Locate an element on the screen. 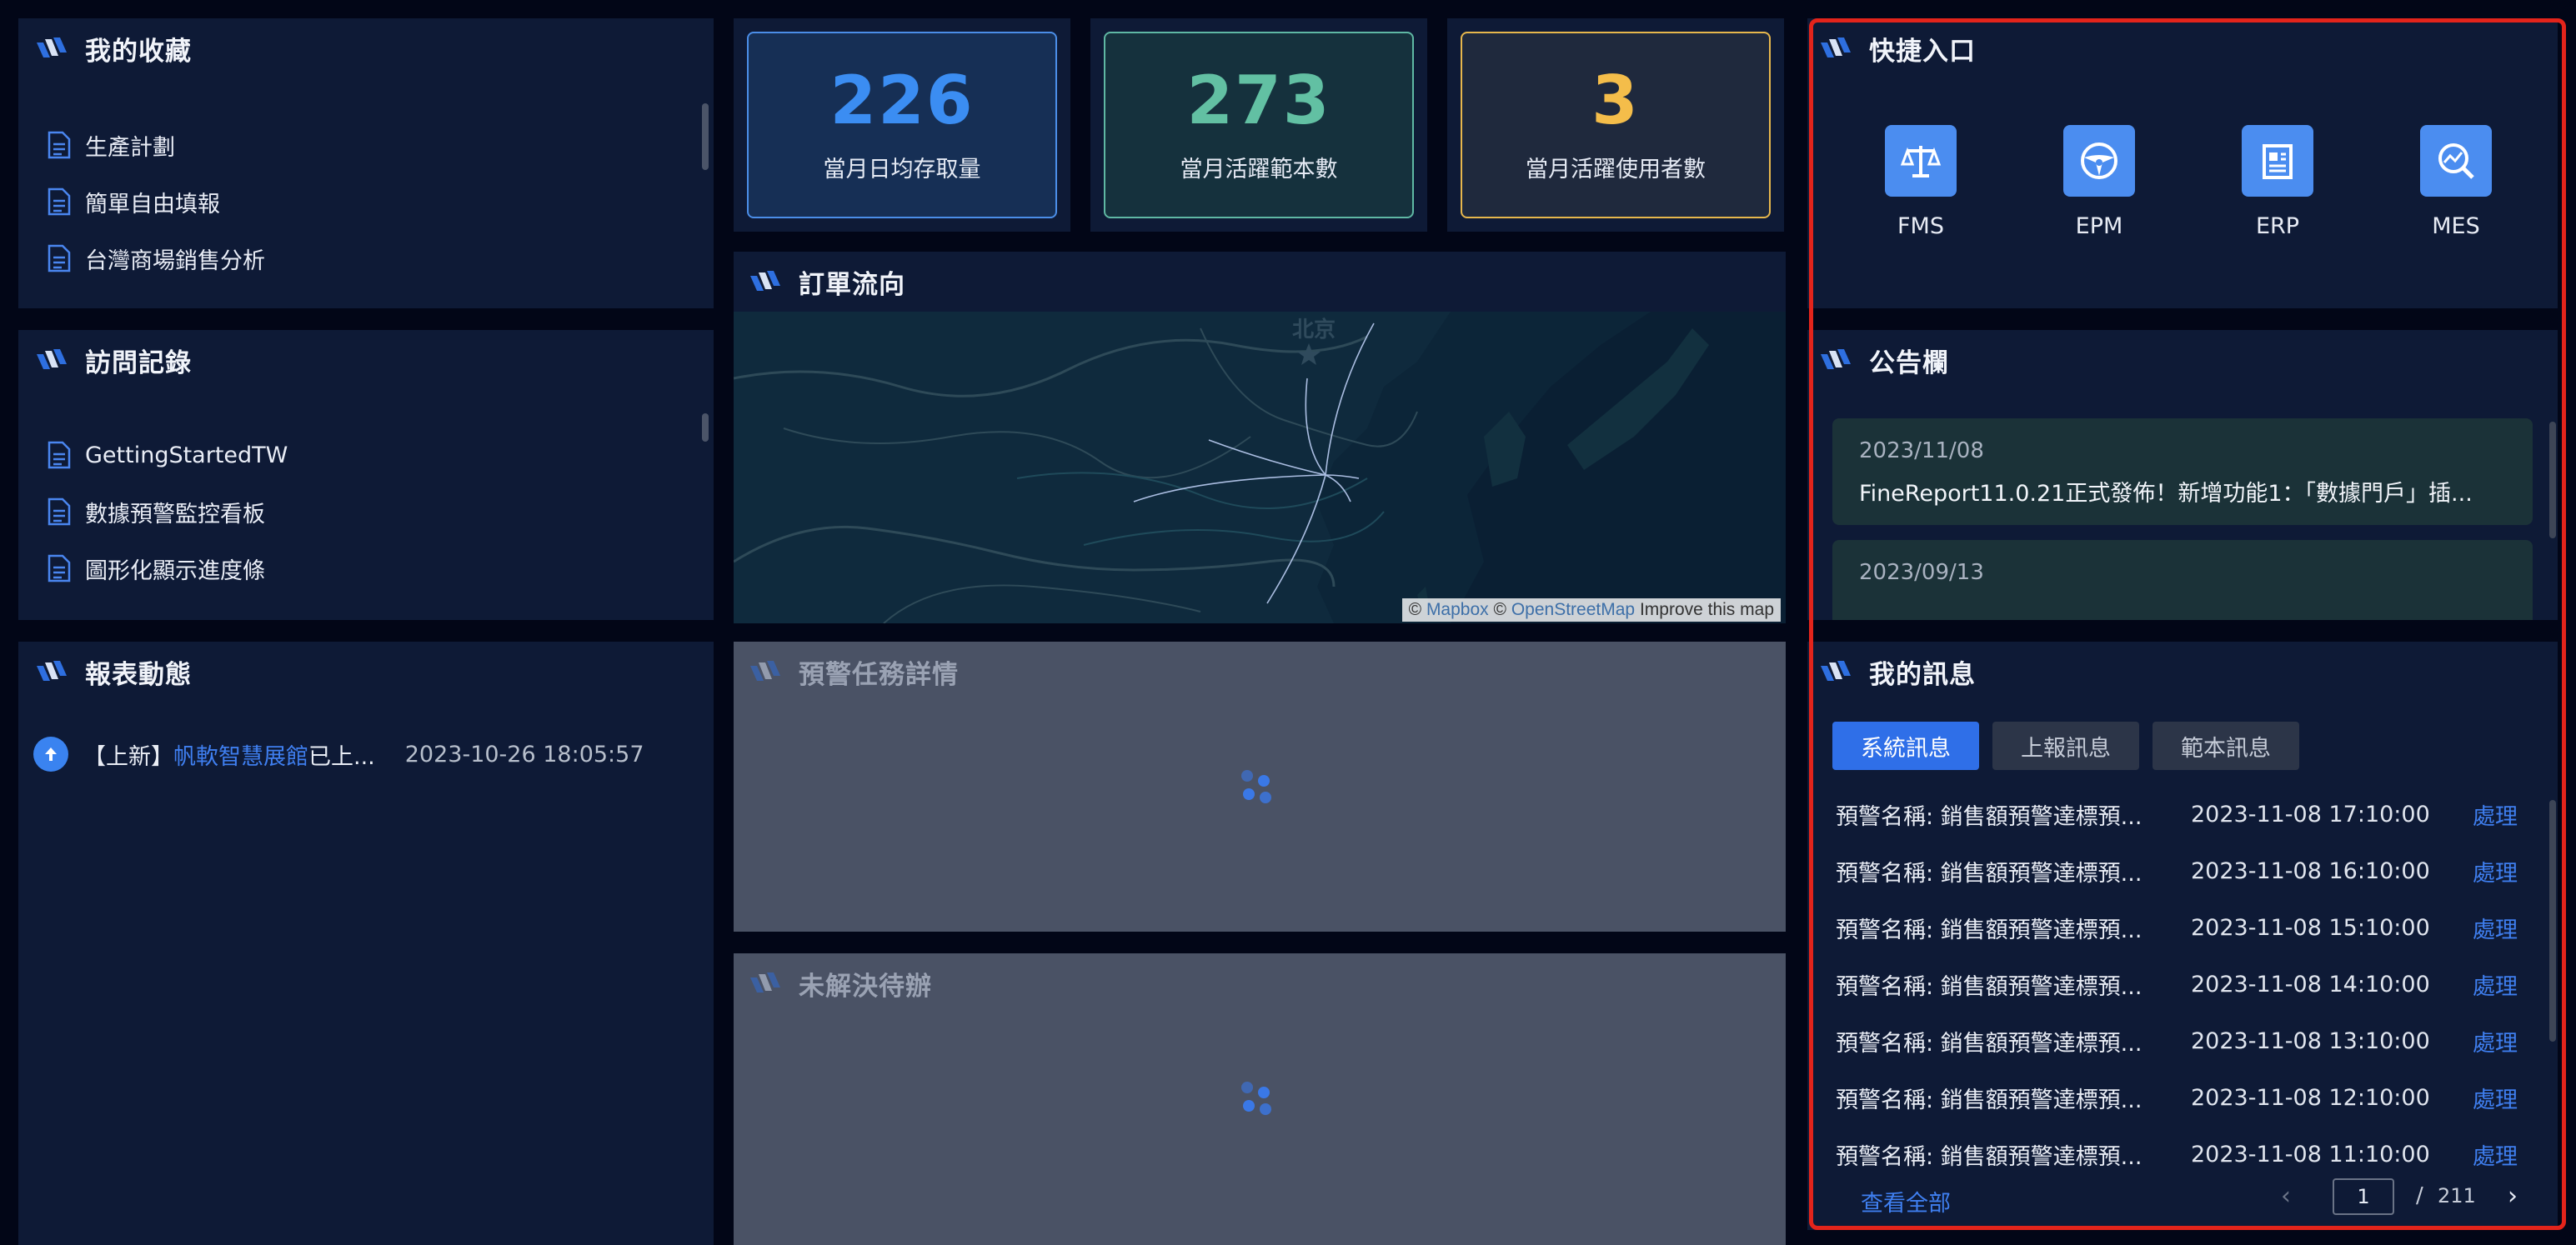  report-activity-panel: 報表動態 is located at coordinates (366, 944).